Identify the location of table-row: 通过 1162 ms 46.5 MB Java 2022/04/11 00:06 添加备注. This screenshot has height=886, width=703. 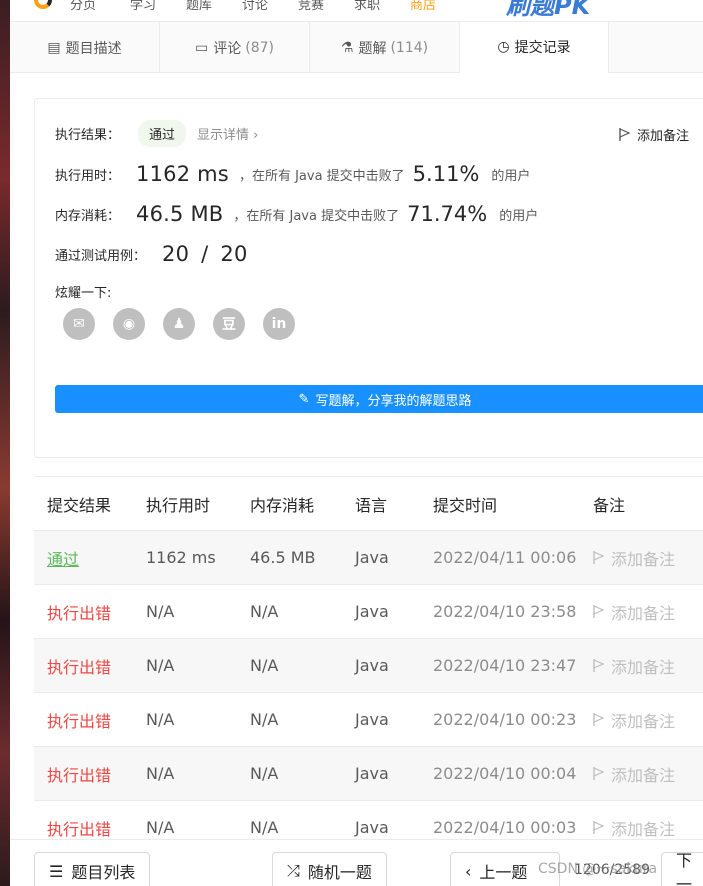
(368, 558).